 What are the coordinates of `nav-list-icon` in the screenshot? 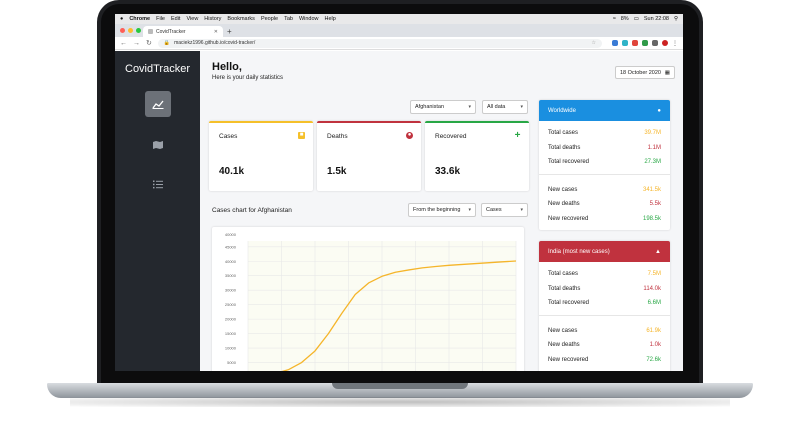 It's located at (158, 184).